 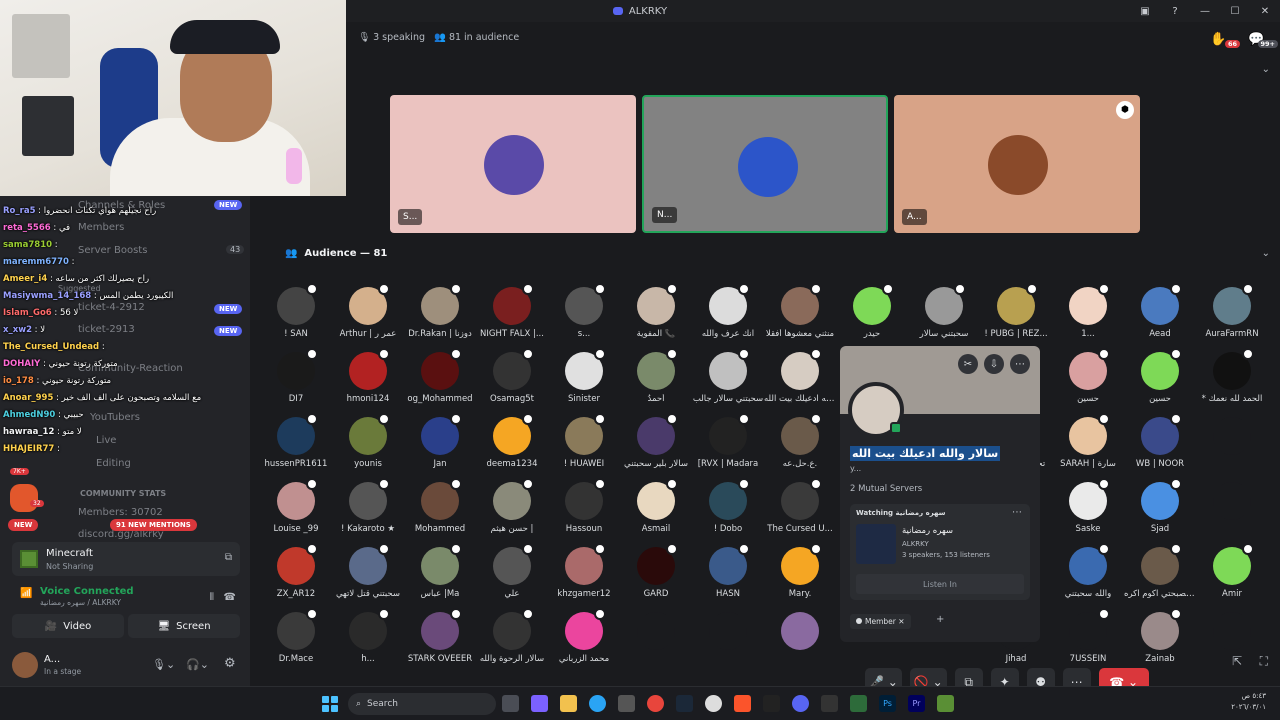 I want to click on stats-channel: Members: 30702, so click(x=120, y=512).